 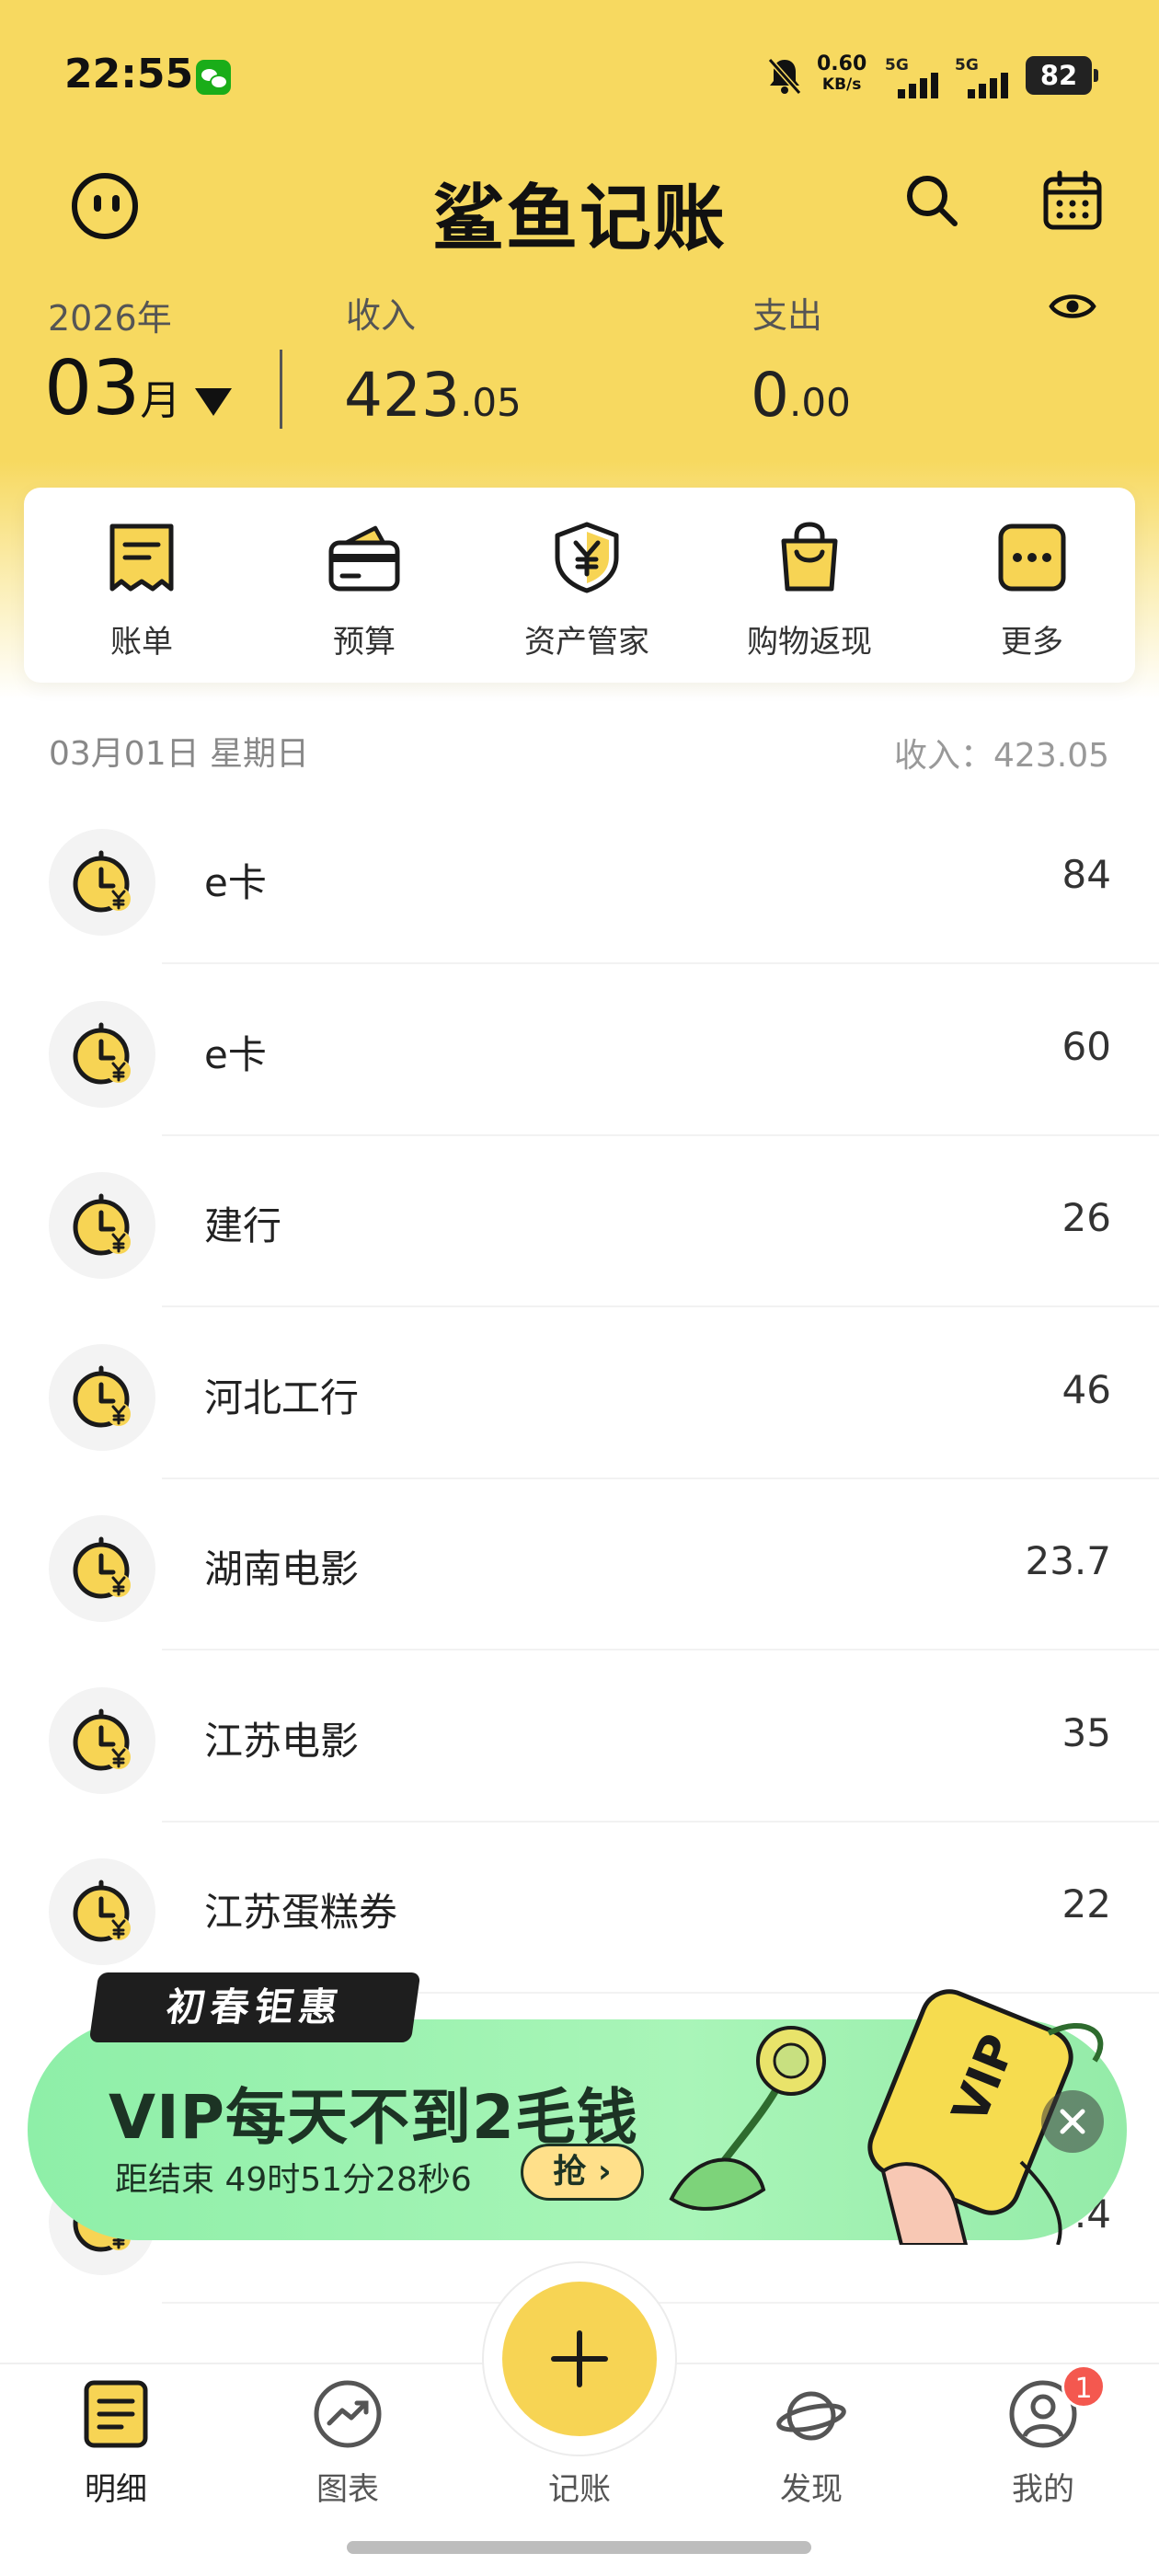 What do you see at coordinates (1032, 557) in the screenshot?
I see `more-icon` at bounding box center [1032, 557].